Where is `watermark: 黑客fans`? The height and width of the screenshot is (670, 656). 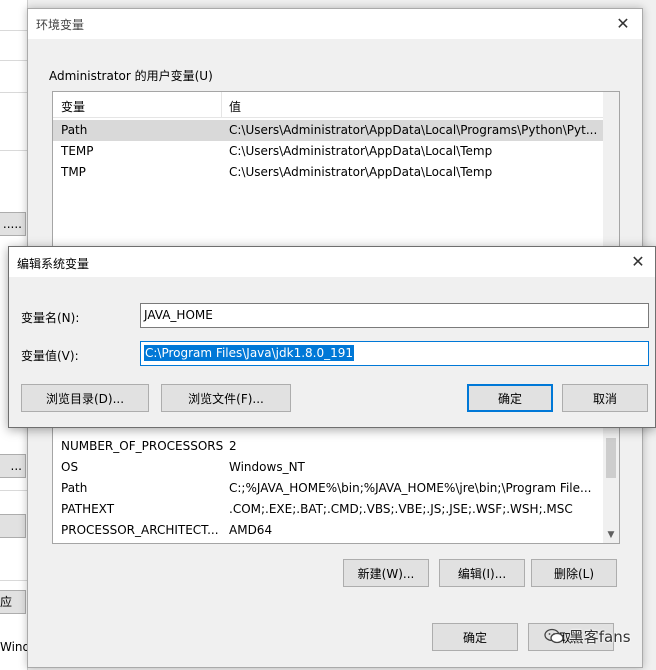 watermark: 黑客fans is located at coordinates (587, 636).